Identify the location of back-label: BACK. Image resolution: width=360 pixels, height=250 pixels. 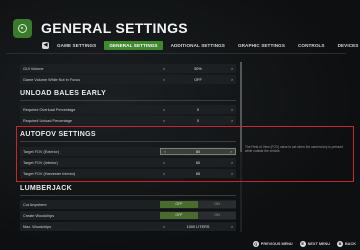
(350, 244).